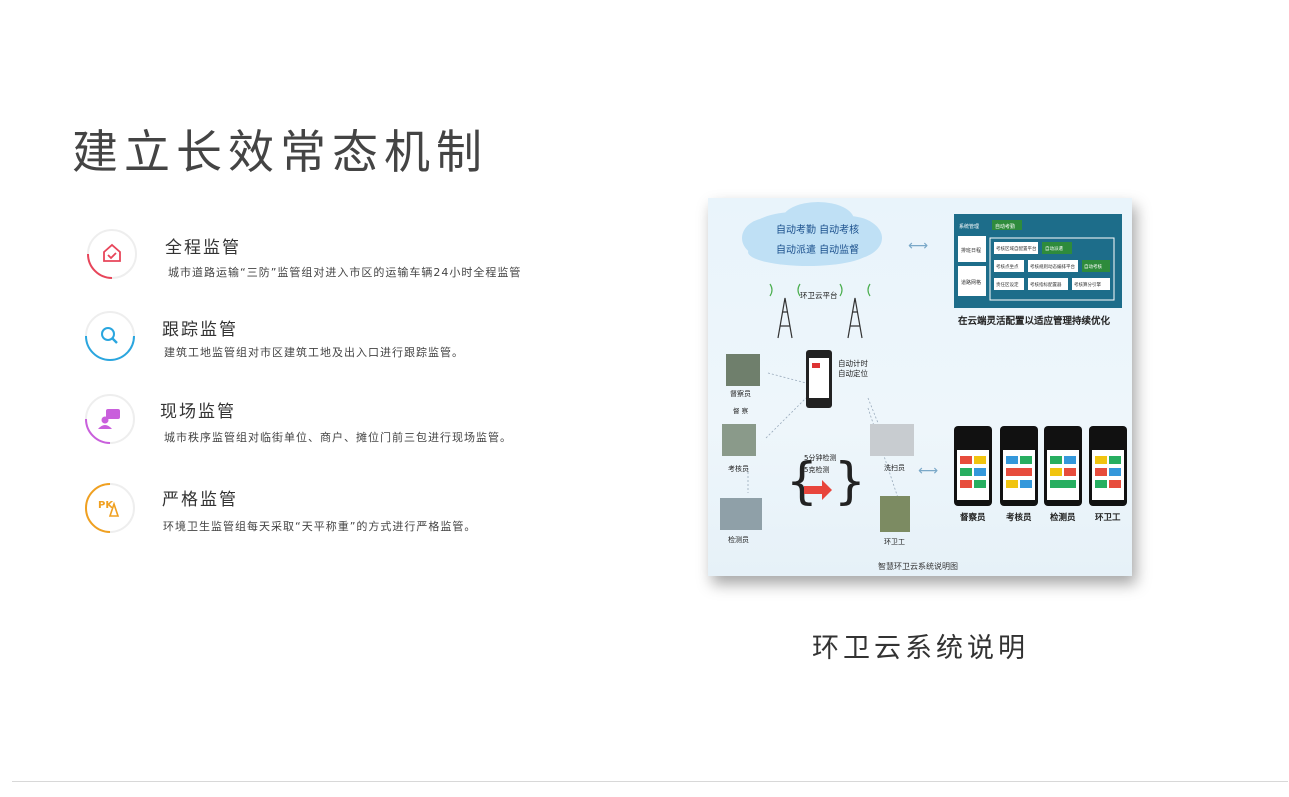 This screenshot has width=1289, height=797. Describe the element at coordinates (1093, 266) in the screenshot. I see `panel-cell: 自动考核` at that location.